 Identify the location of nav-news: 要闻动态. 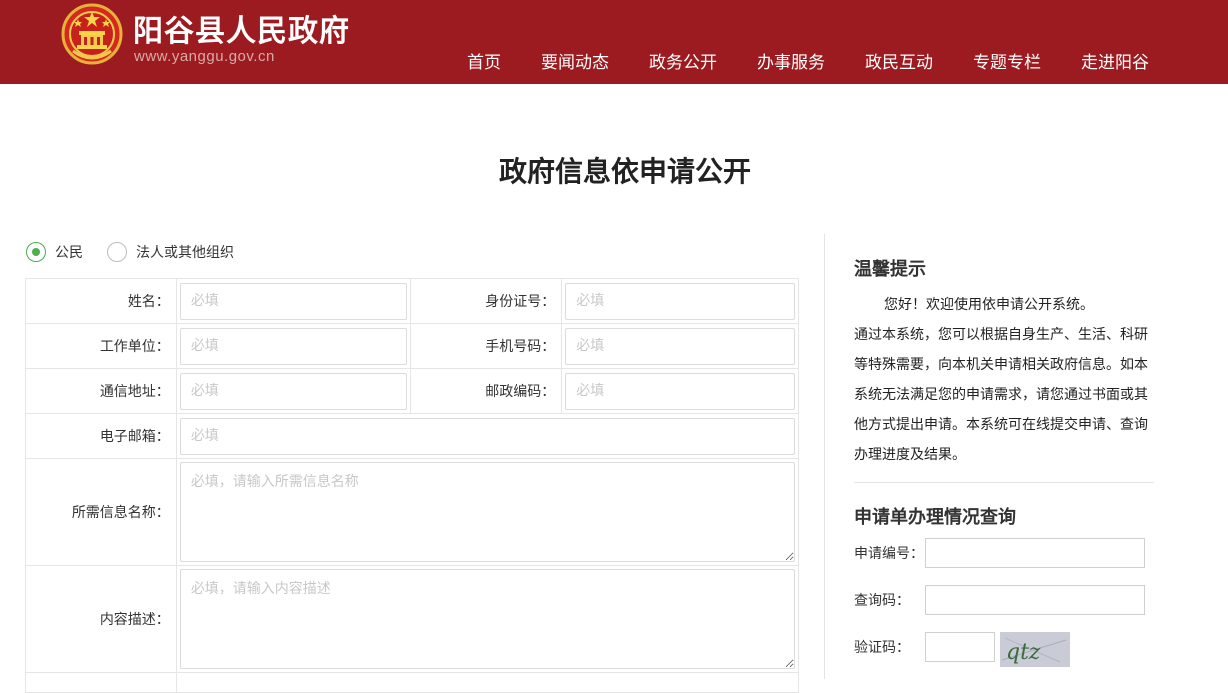
(575, 64).